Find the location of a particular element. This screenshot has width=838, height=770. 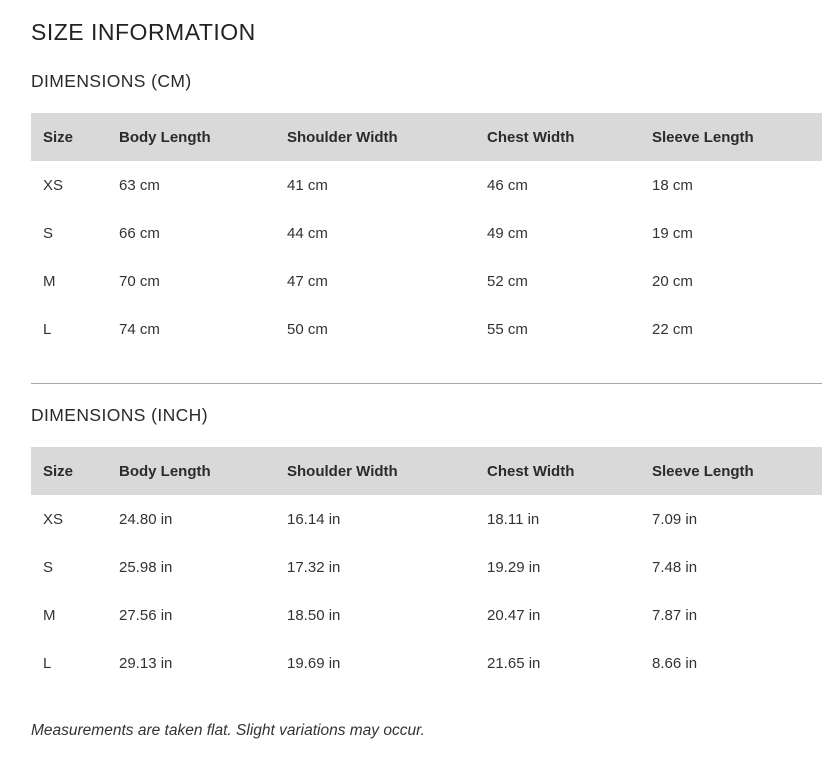

cell-shoulder-width: 47 cm is located at coordinates (307, 281).